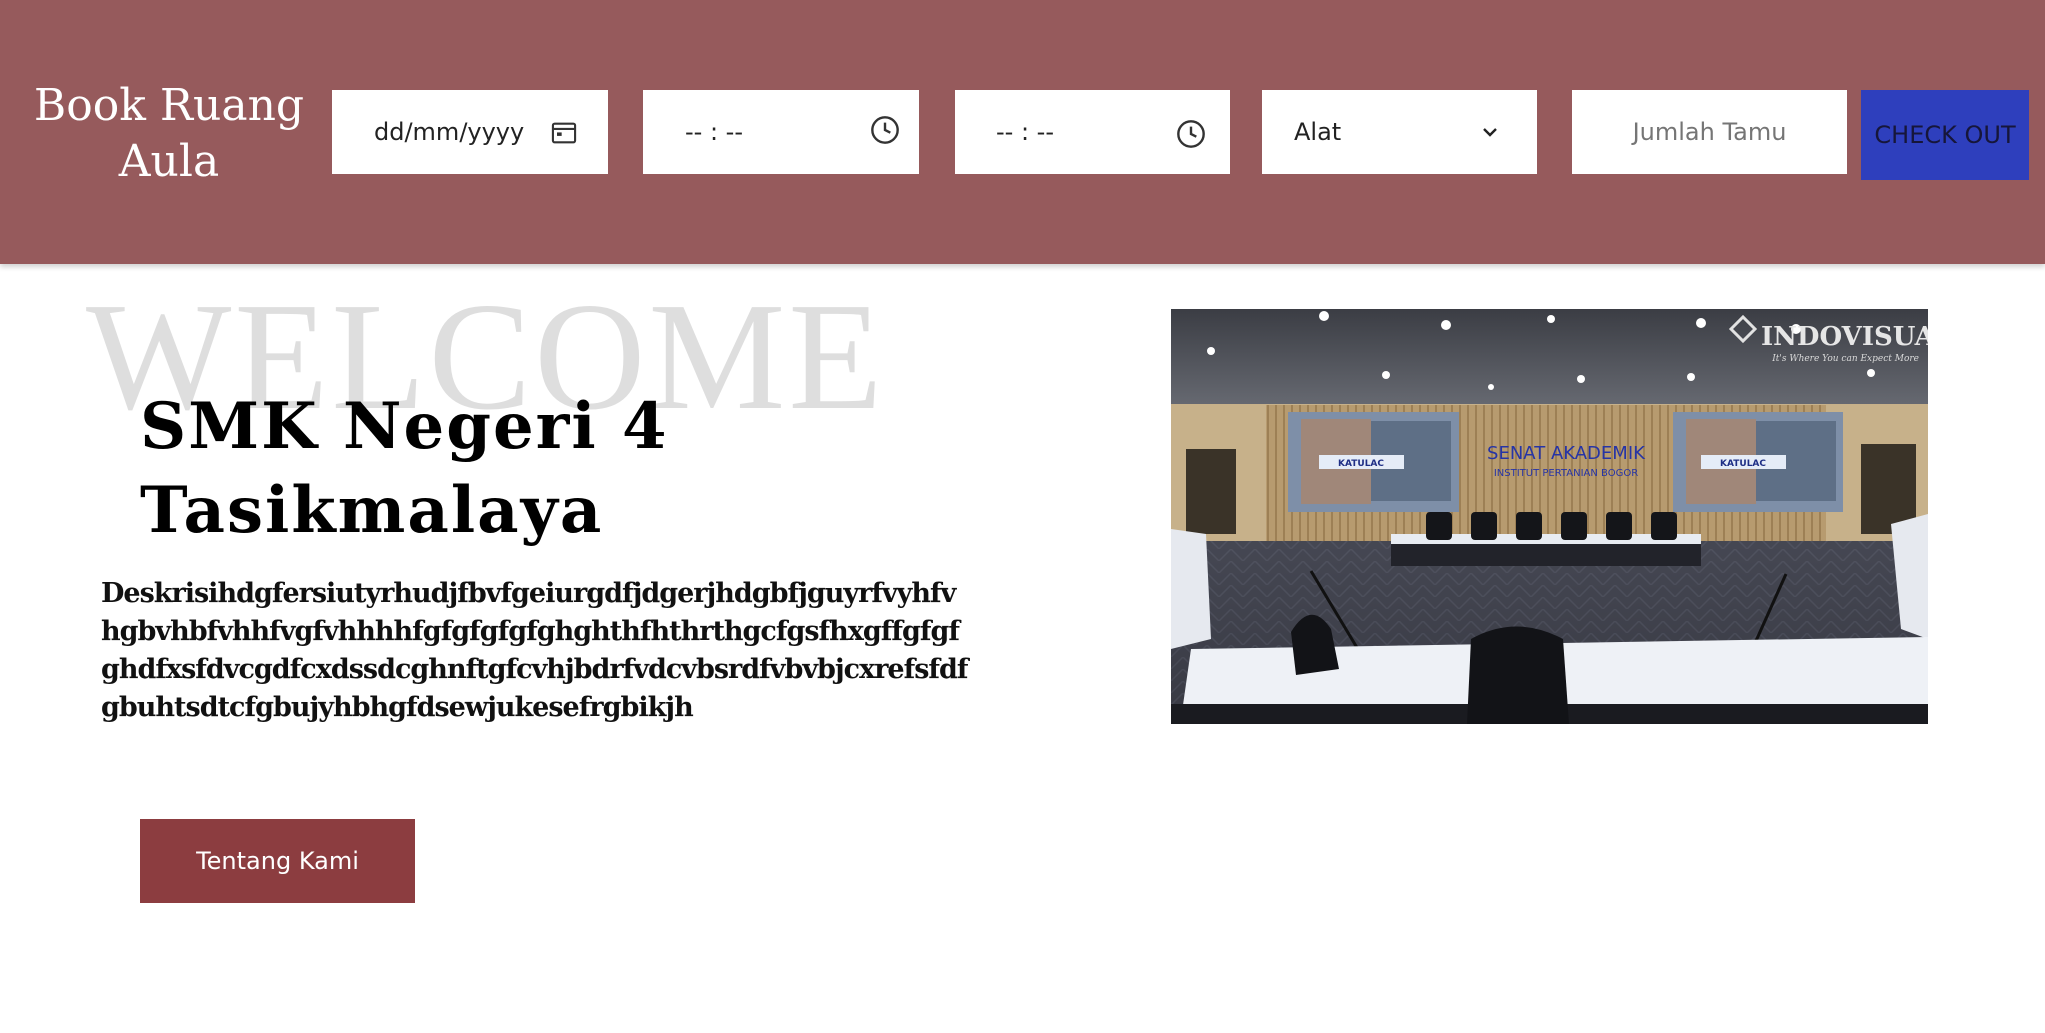 Image resolution: width=2045 pixels, height=1033 pixels. Describe the element at coordinates (1844, 337) in the screenshot. I see `photo-watermark-brand: INDOVISUAL` at that location.